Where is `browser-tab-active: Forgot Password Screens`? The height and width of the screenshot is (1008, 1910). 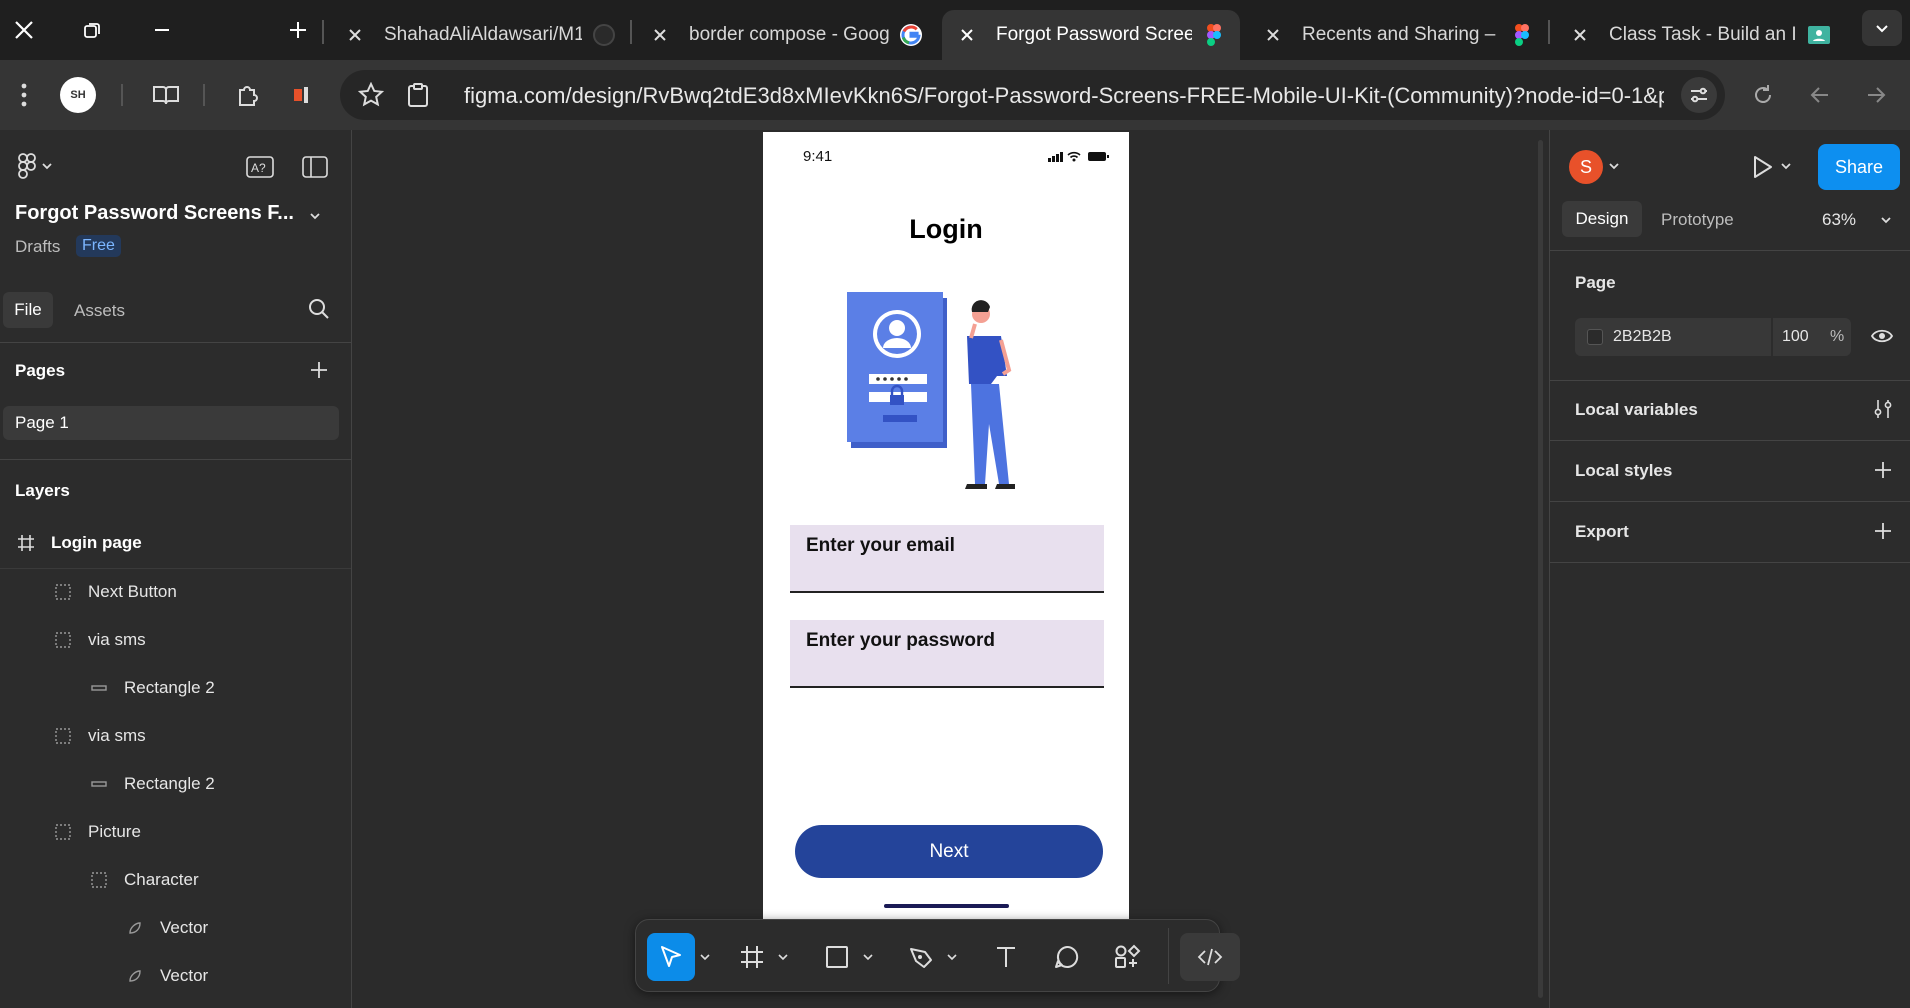 browser-tab-active: Forgot Password Screens is located at coordinates (1091, 35).